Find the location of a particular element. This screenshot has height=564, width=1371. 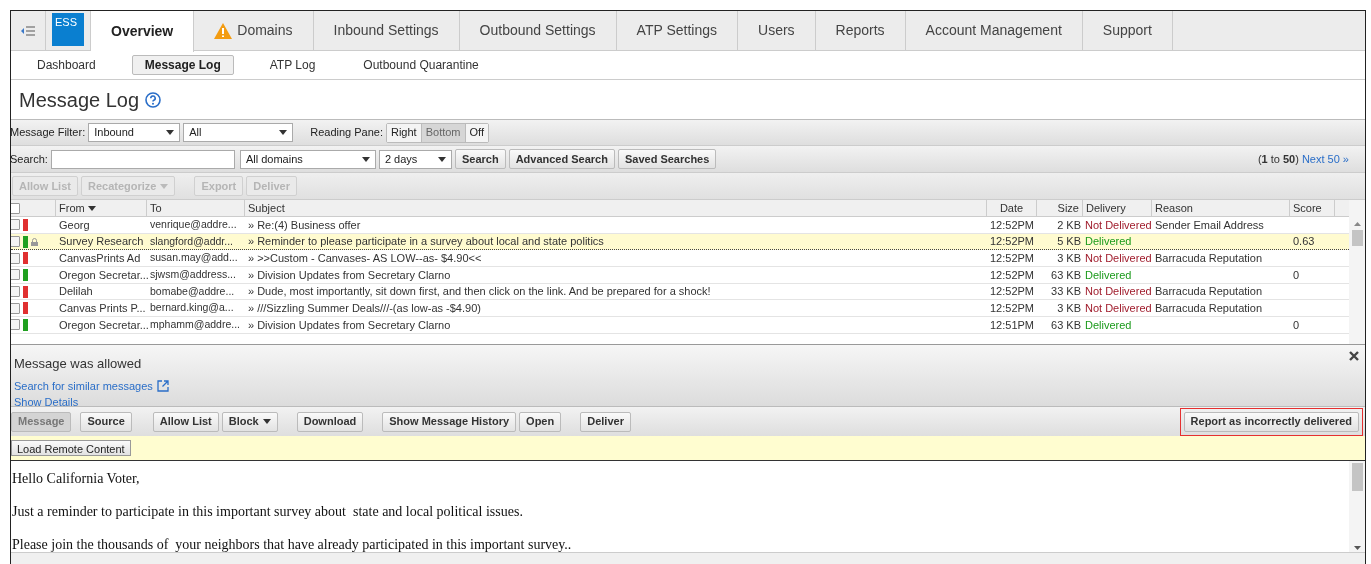

table-cell: Barracuda Reputation is located at coordinates (1208, 308).